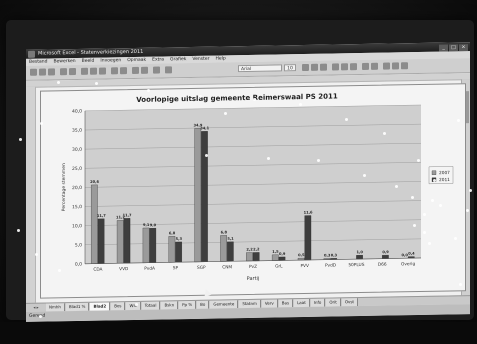  What do you see at coordinates (149, 269) in the screenshot?
I see `x-tick-label: PvdA` at bounding box center [149, 269].